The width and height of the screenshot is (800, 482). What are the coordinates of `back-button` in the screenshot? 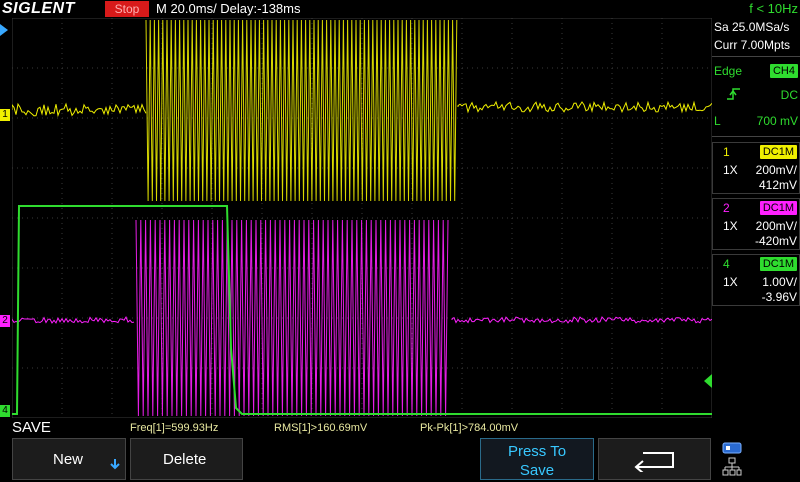 It's located at (654, 459).